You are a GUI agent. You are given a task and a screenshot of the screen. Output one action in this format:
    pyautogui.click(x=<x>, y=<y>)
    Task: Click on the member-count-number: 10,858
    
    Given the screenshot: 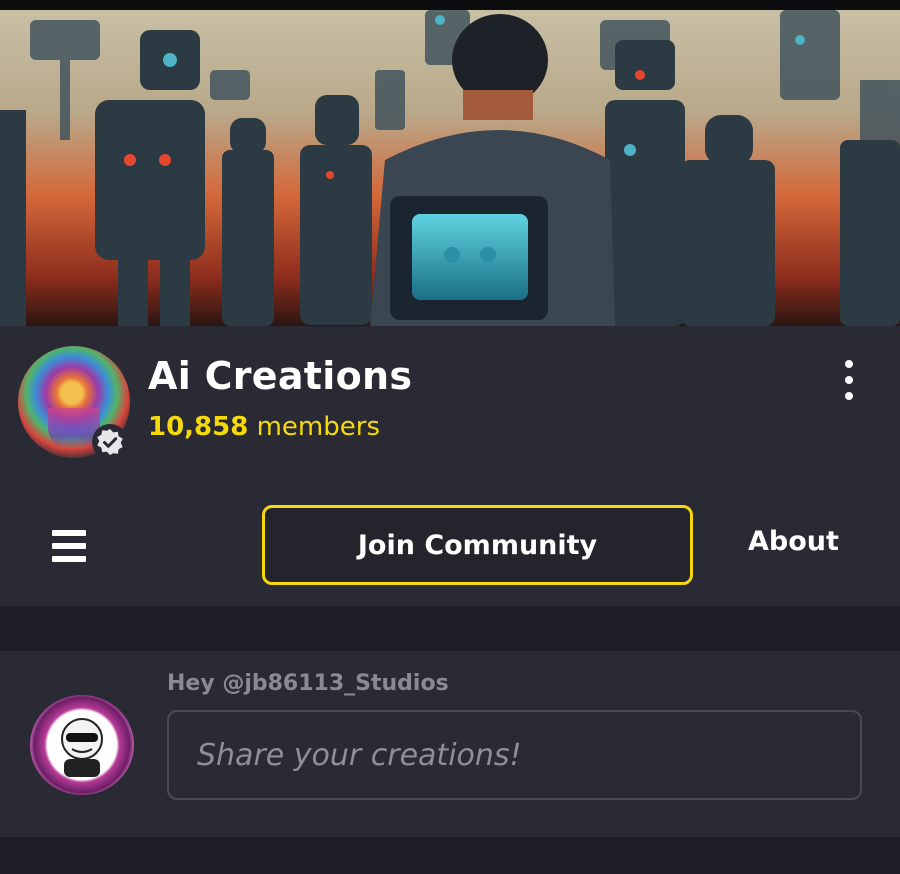 What is the action you would take?
    pyautogui.click(x=198, y=427)
    